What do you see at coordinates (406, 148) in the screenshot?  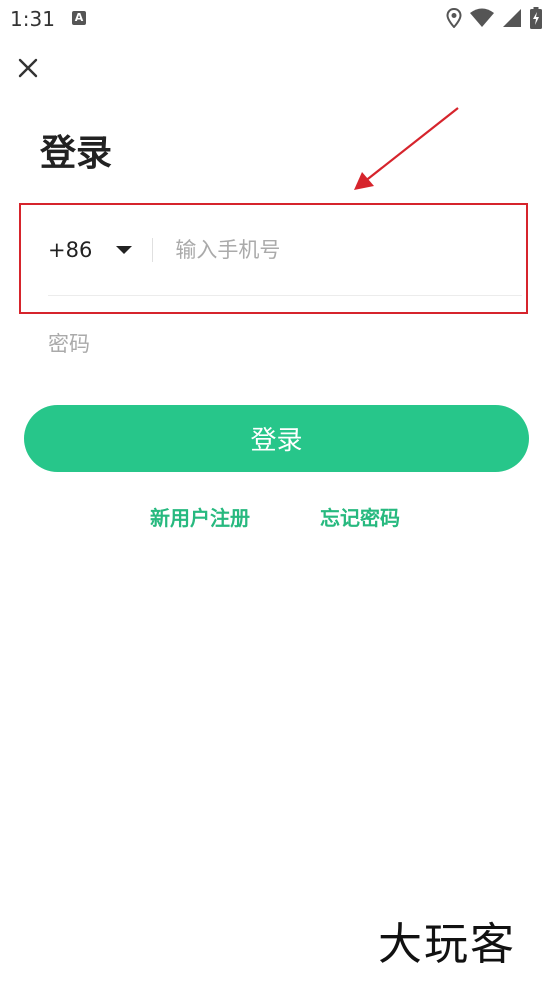 I see `annotation-arrow-icon` at bounding box center [406, 148].